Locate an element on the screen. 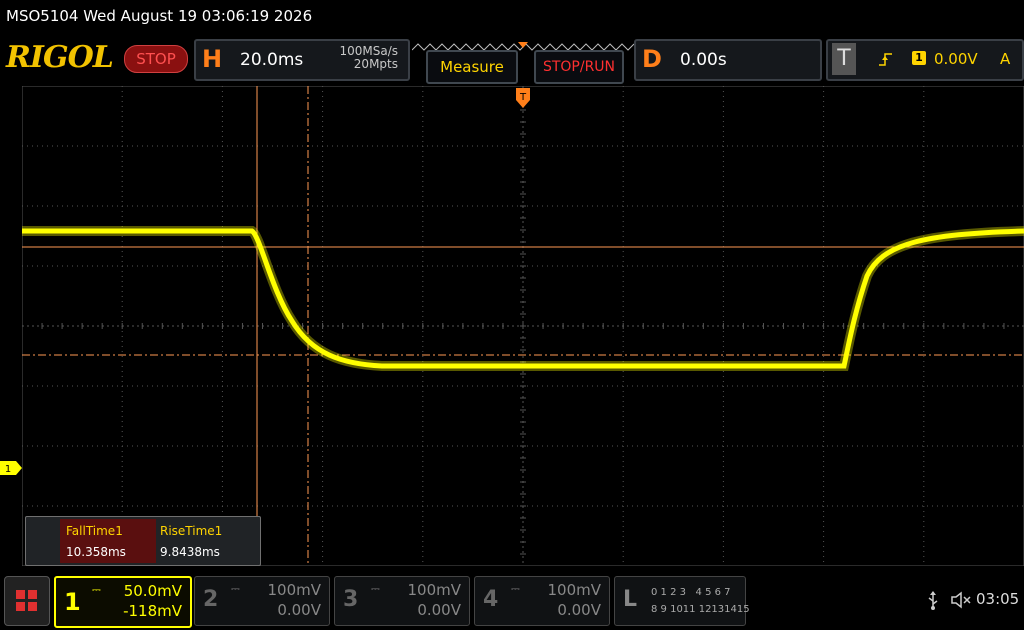 This screenshot has width=1024, height=630. channel1-number: 1 is located at coordinates (72, 602).